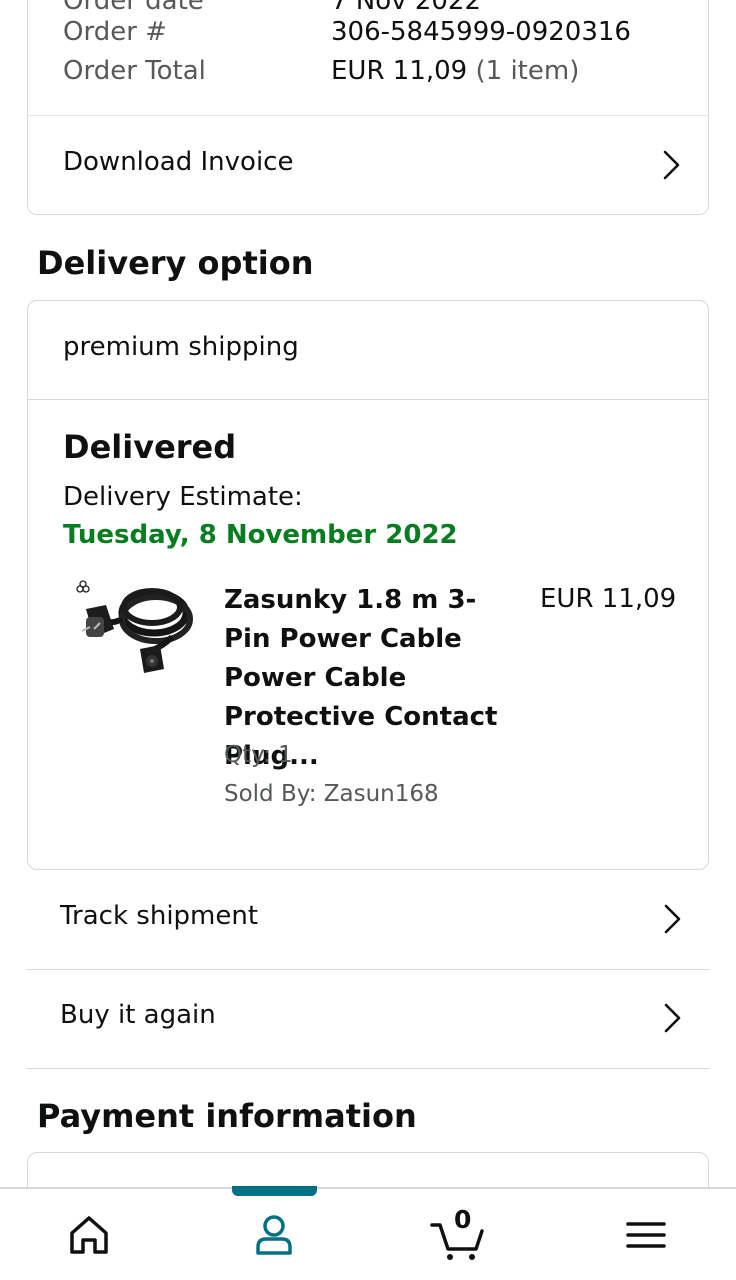 The height and width of the screenshot is (1280, 736). I want to click on order-total-value: EUR 11,09, so click(399, 71).